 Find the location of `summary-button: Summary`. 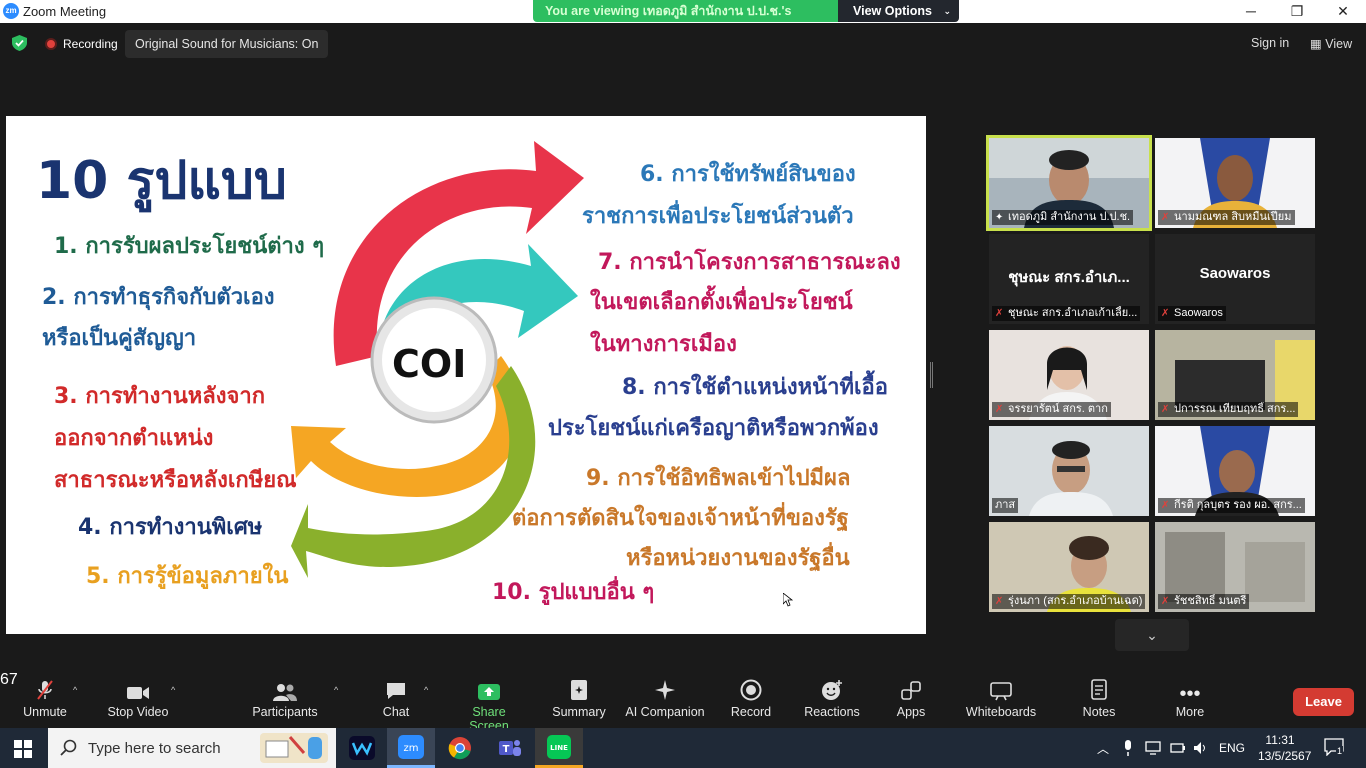

summary-button: Summary is located at coordinates (579, 699).